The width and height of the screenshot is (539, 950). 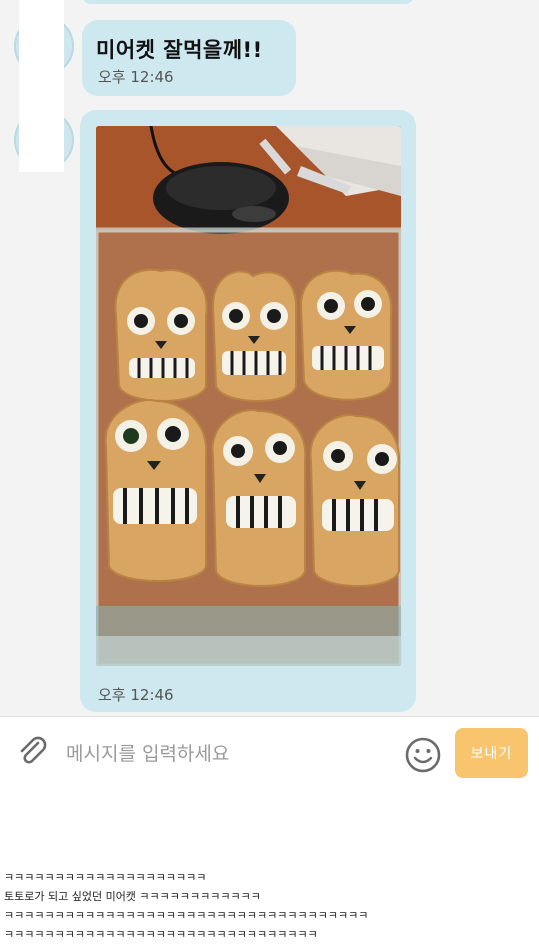 What do you see at coordinates (33, 752) in the screenshot?
I see `paperclip-icon` at bounding box center [33, 752].